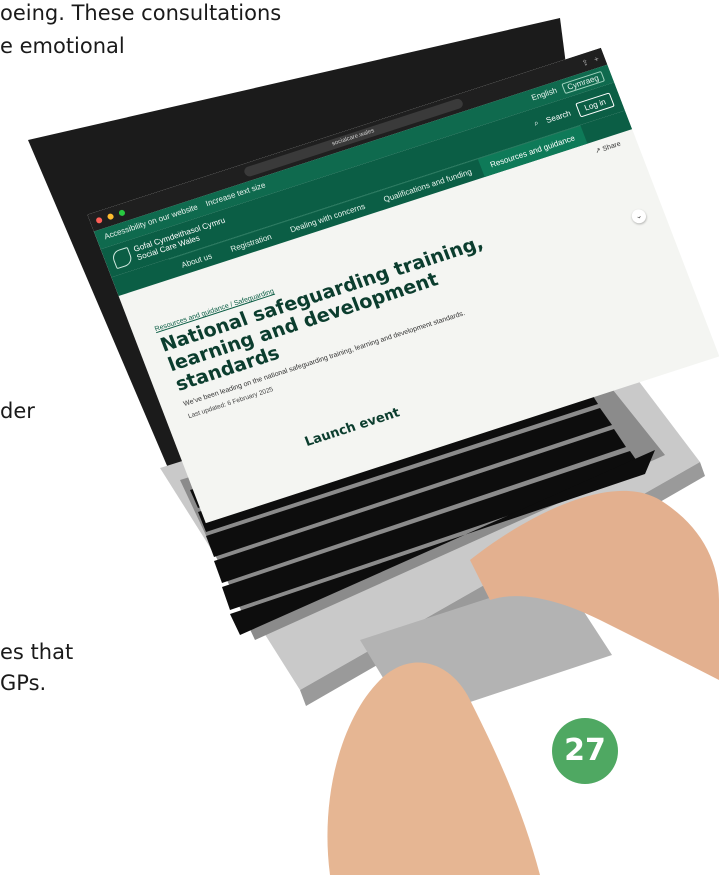  I want to click on page-number-badge: 27, so click(585, 751).